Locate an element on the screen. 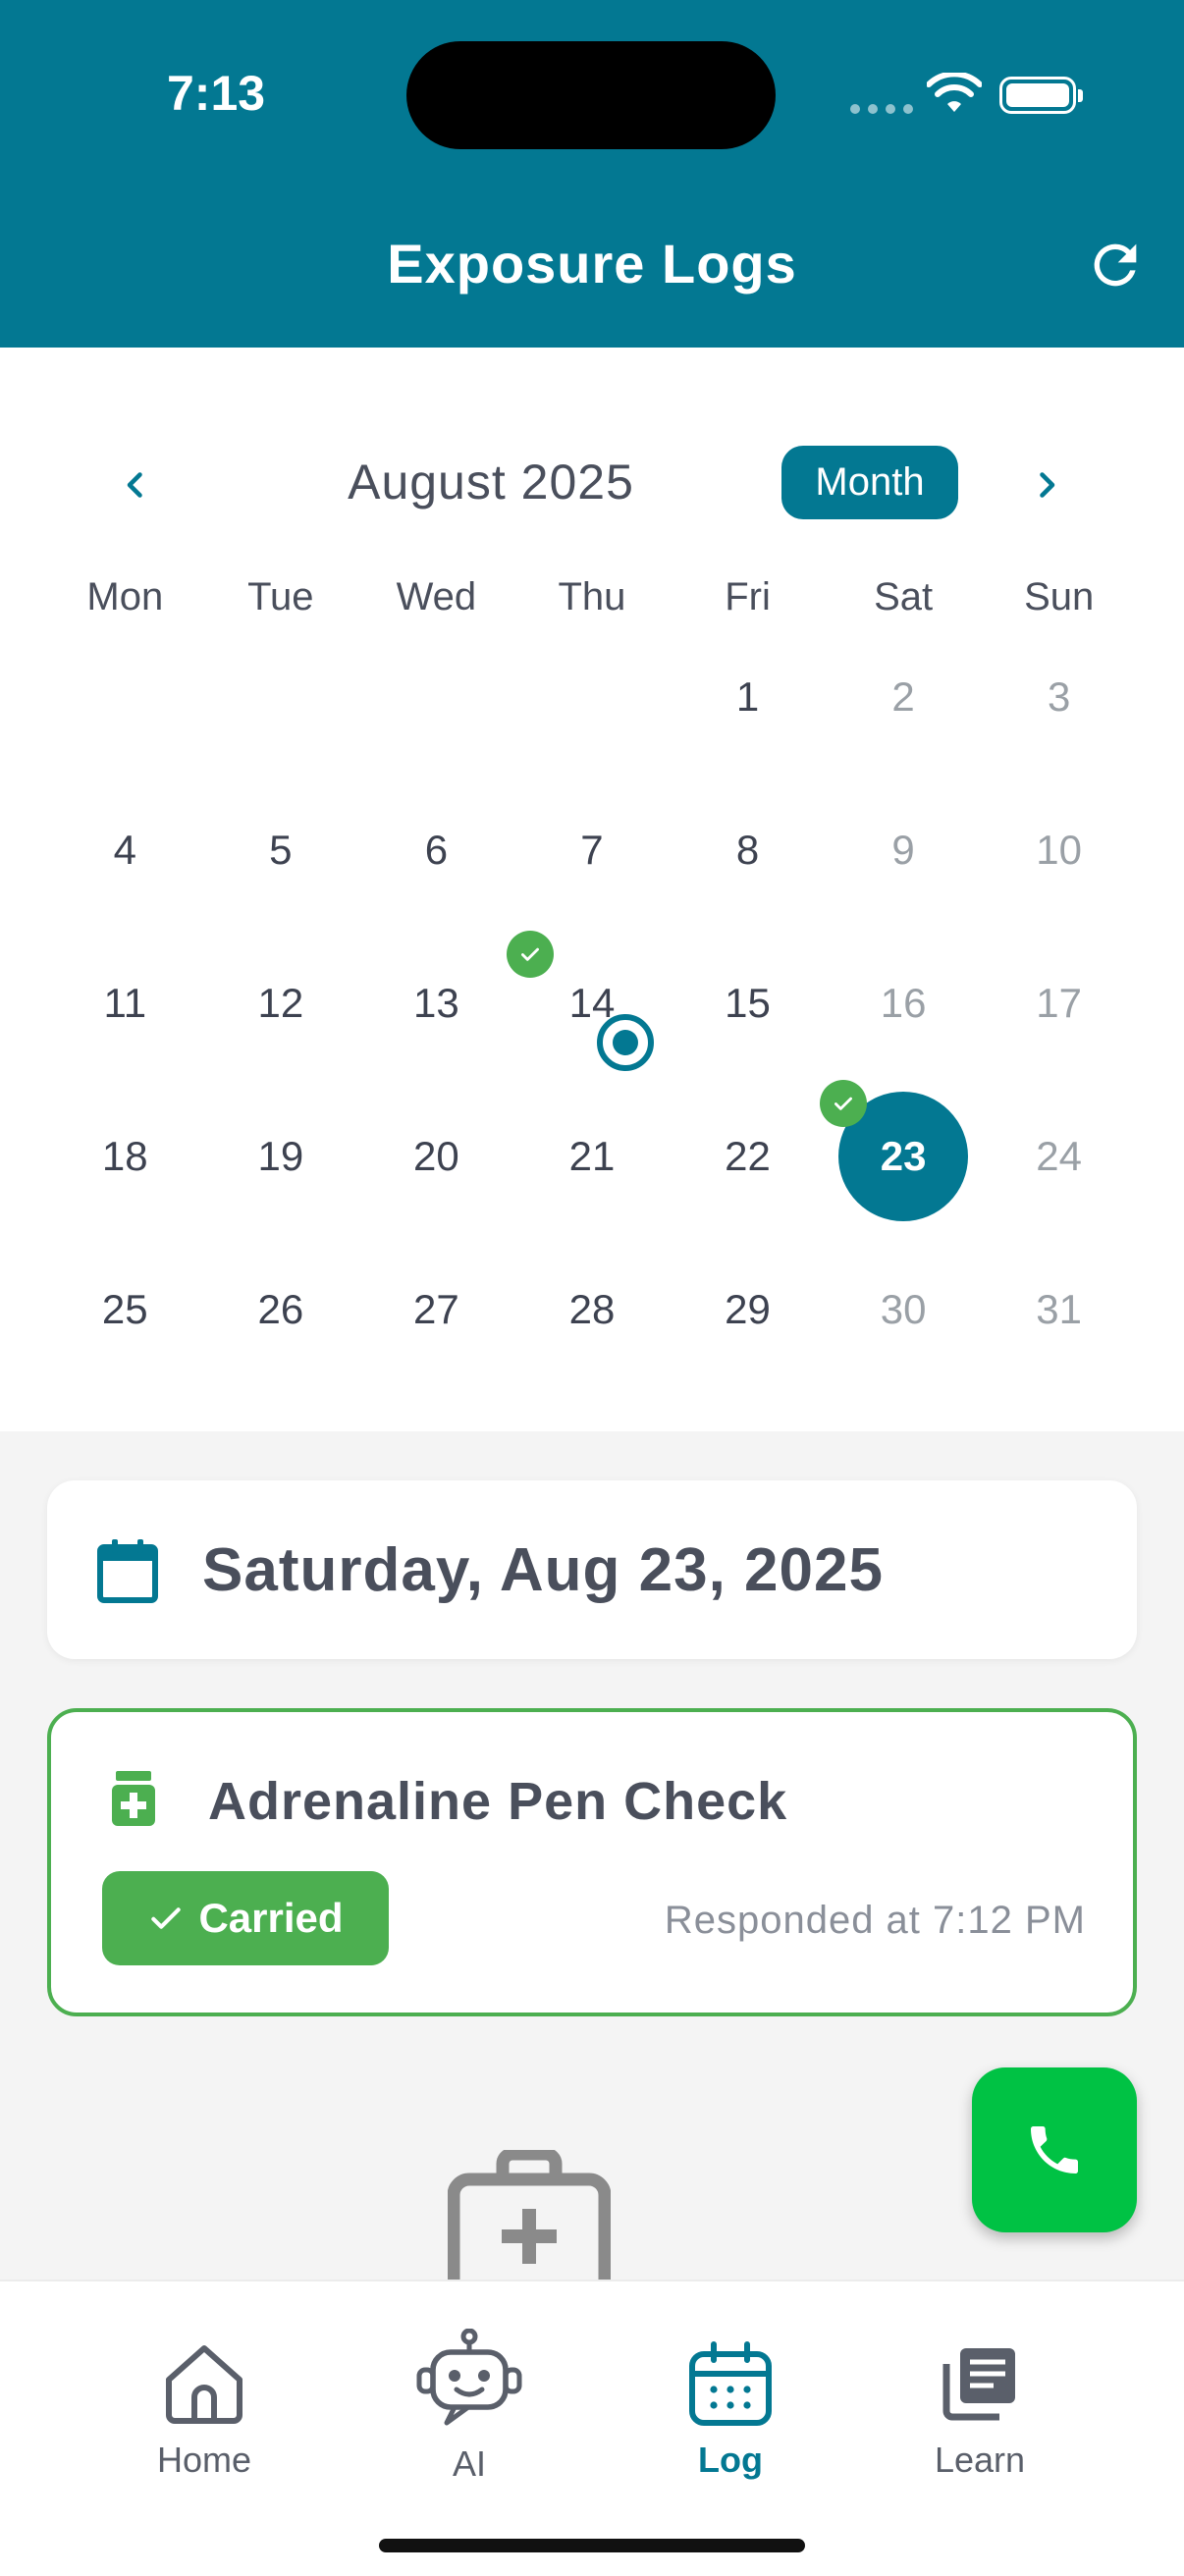  day-number: 19 is located at coordinates (281, 1156).